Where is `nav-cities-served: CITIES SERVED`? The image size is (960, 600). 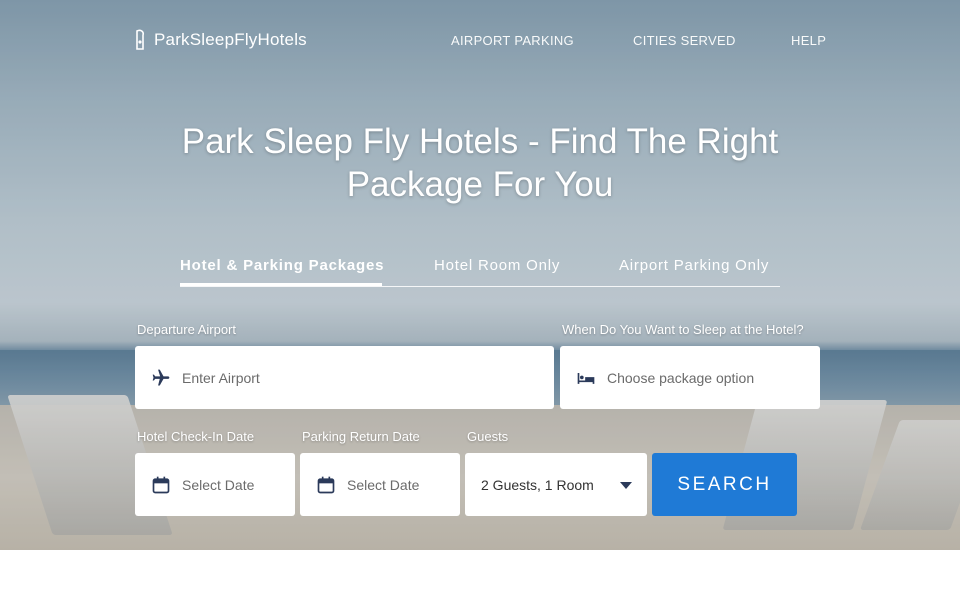
nav-cities-served: CITIES SERVED is located at coordinates (684, 40).